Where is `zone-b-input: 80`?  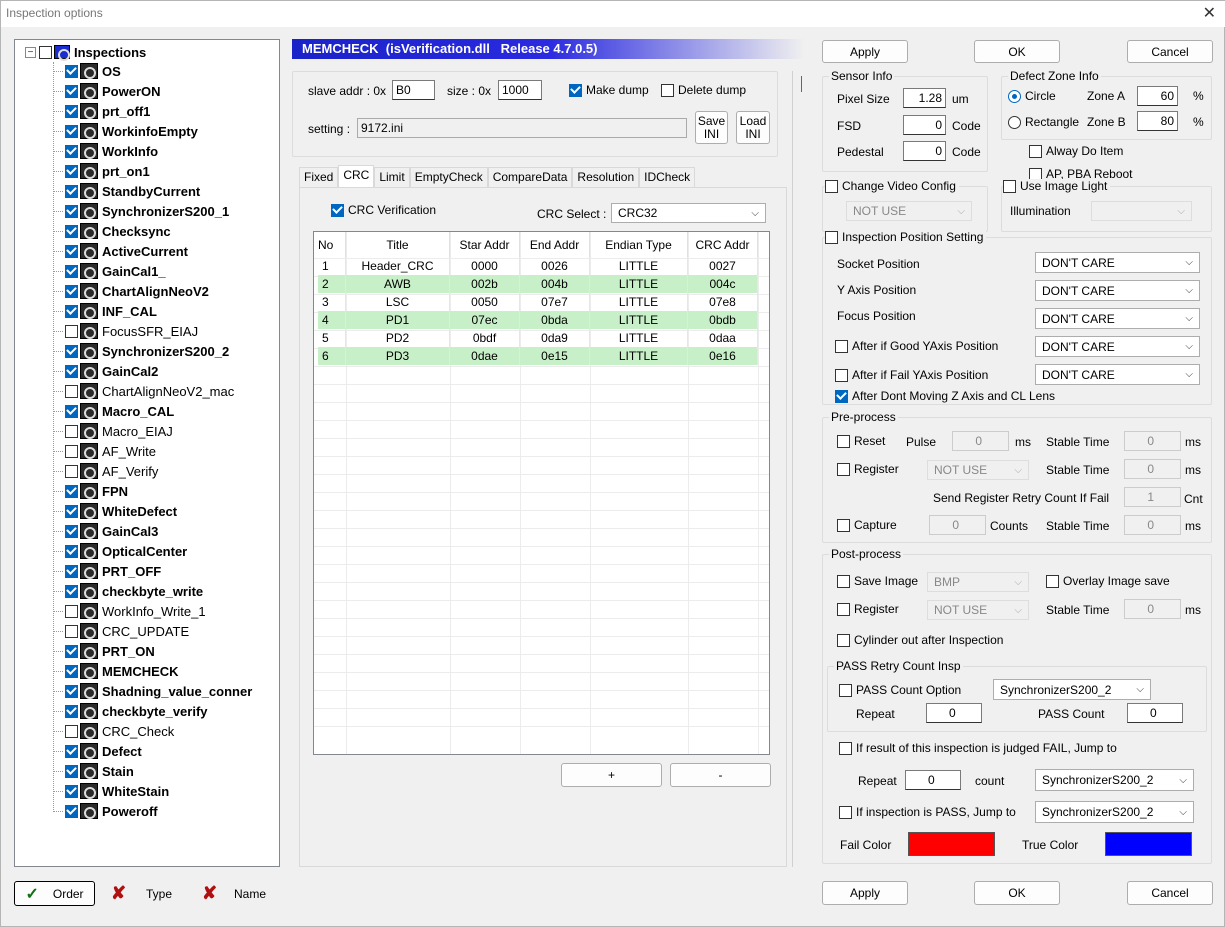
zone-b-input: 80 is located at coordinates (1157, 121).